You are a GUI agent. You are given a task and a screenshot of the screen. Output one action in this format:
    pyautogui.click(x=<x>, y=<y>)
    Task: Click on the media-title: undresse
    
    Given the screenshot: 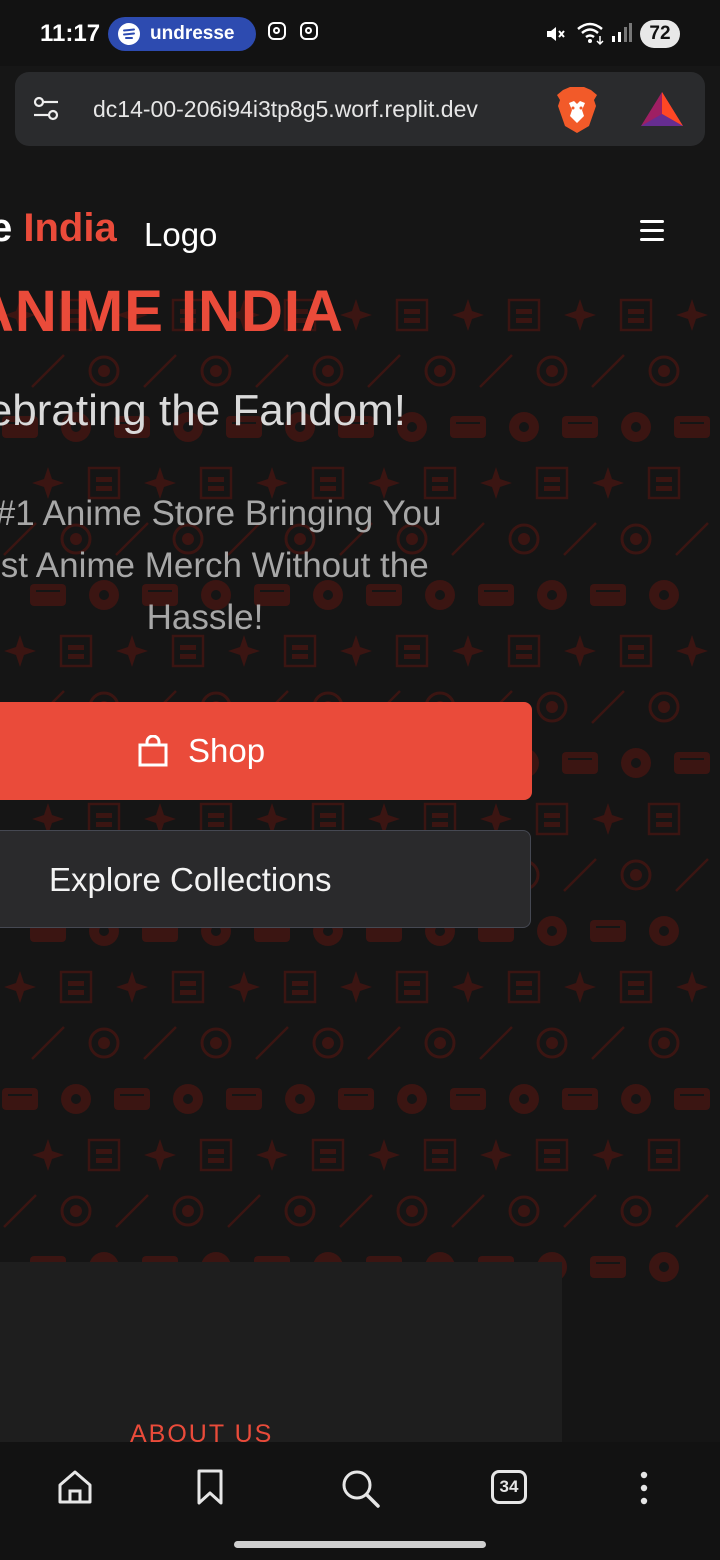 What is the action you would take?
    pyautogui.click(x=192, y=33)
    